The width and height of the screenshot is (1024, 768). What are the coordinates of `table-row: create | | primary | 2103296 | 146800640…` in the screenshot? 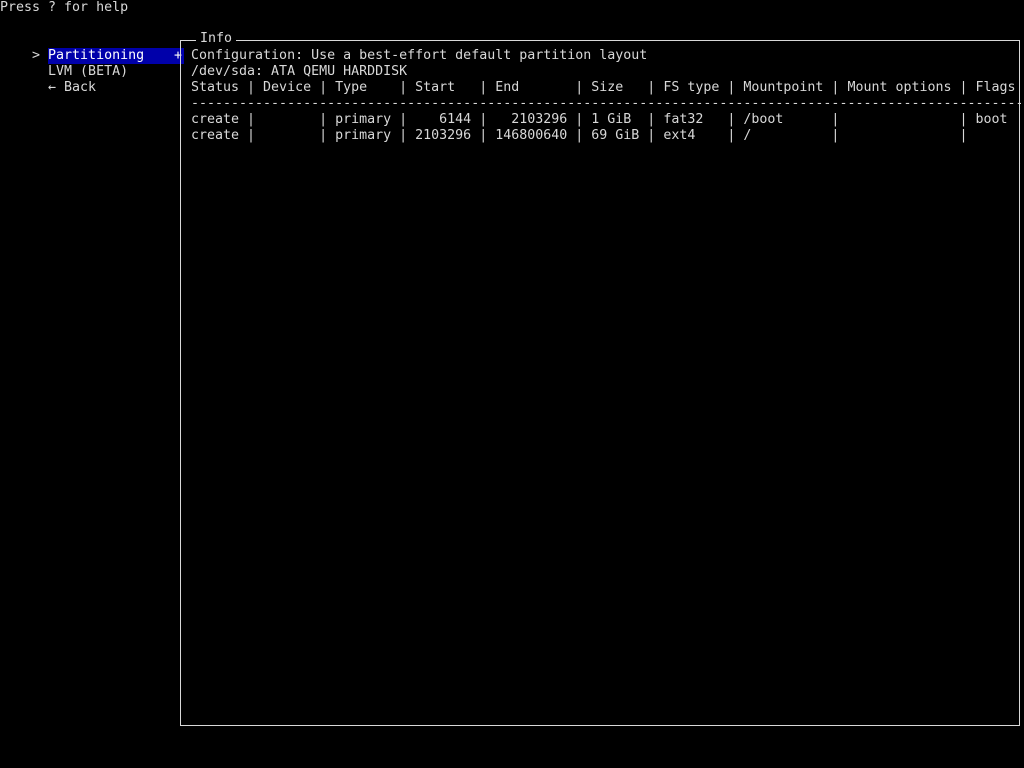 It's located at (606, 136).